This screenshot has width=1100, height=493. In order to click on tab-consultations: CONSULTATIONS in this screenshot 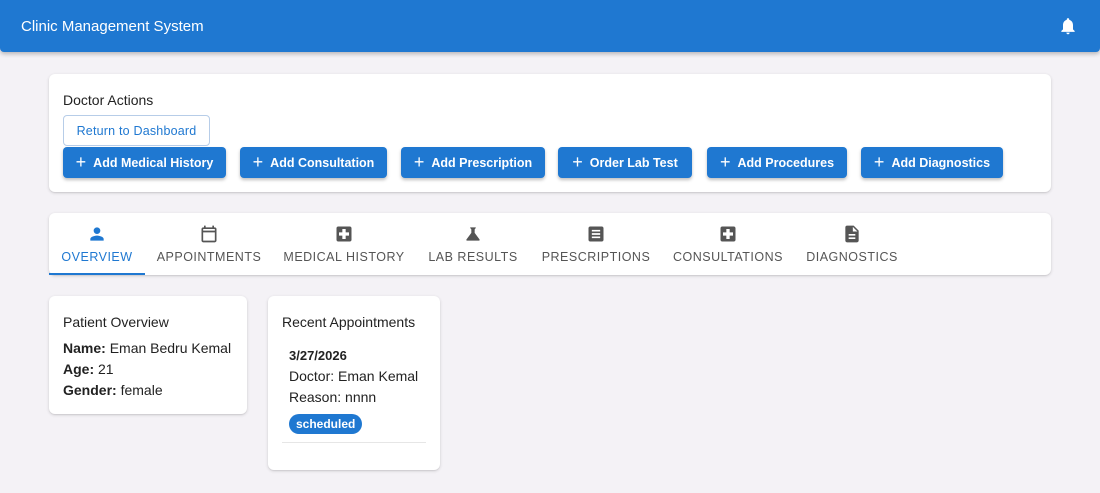, I will do `click(728, 244)`.